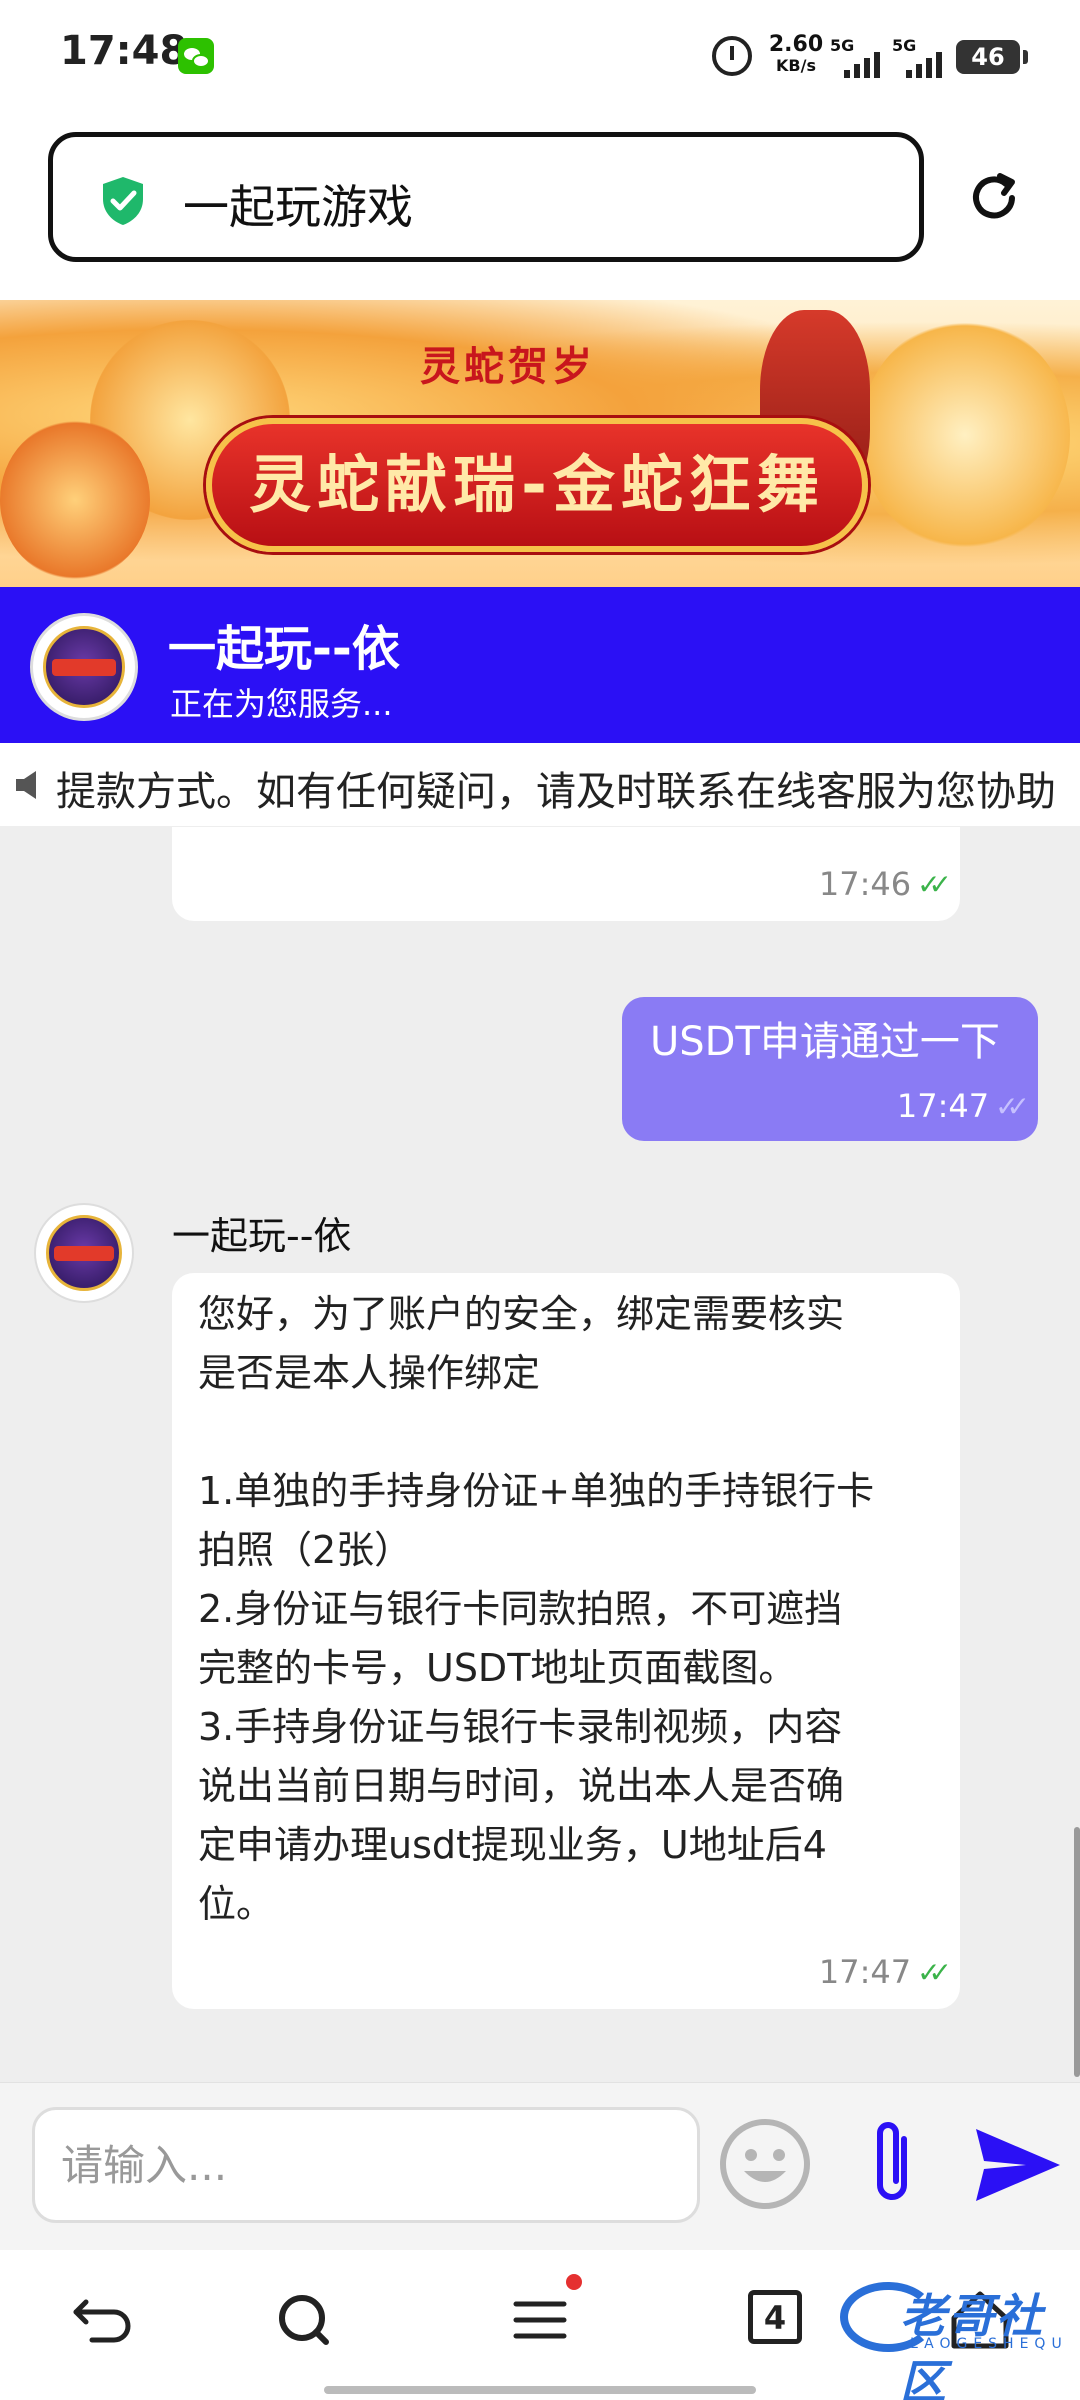 Image resolution: width=1080 pixels, height=2400 pixels. I want to click on banner-small-title: 灵蛇贺岁, so click(508, 367).